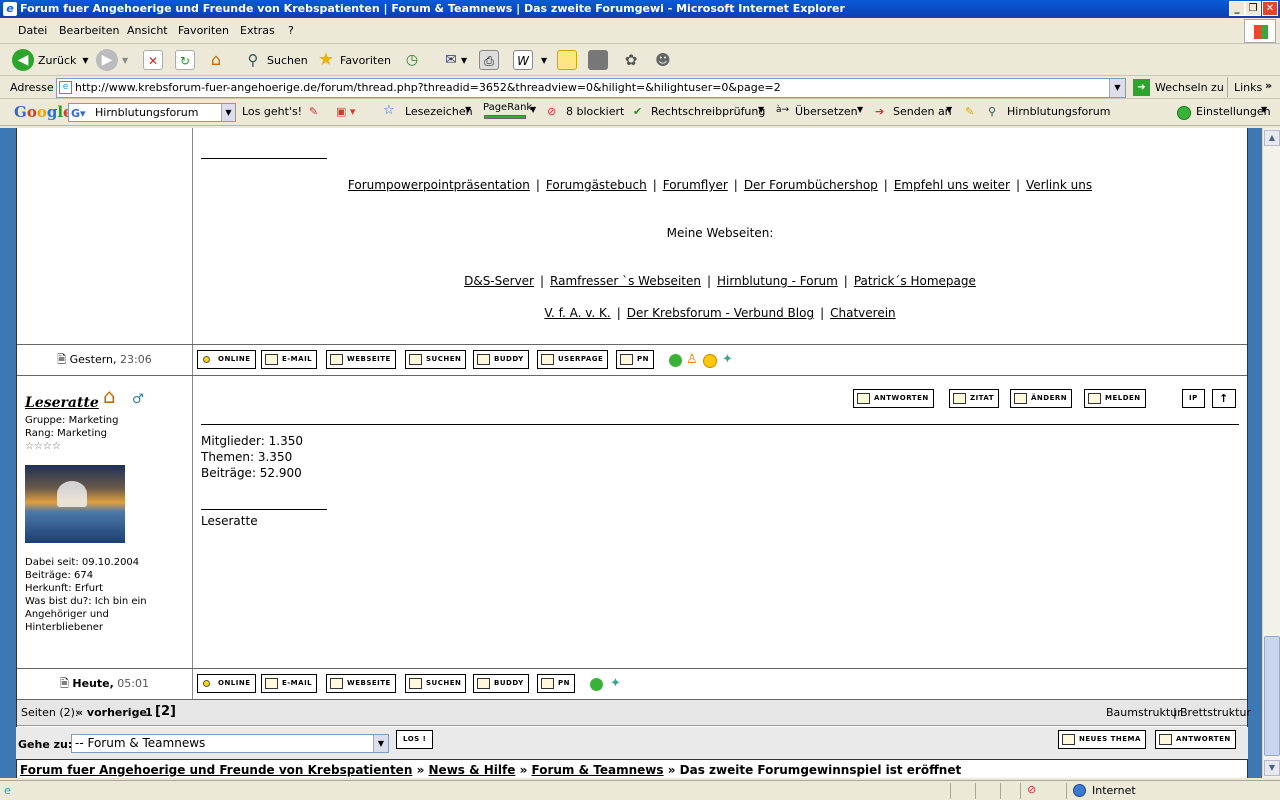 This screenshot has width=1280, height=800. What do you see at coordinates (720, 313) in the screenshot?
I see `link-blog: Der Krebsforum - Verbund Blog` at bounding box center [720, 313].